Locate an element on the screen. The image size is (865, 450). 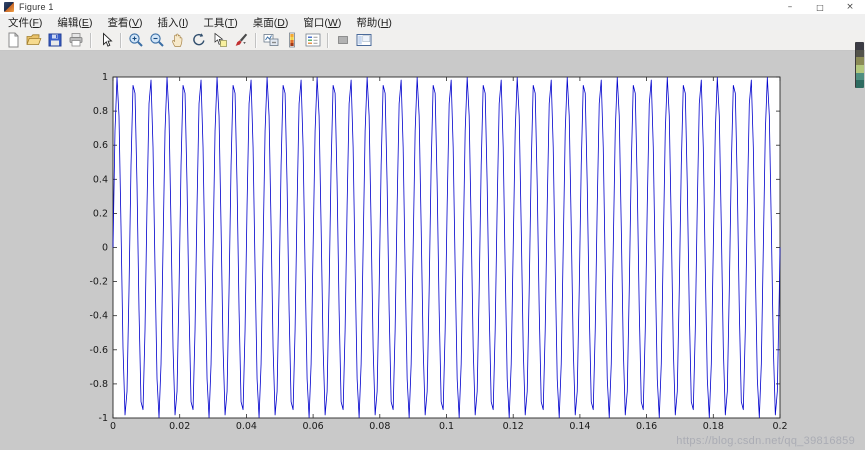
menu-item-tools: 工具(T) is located at coordinates (220, 22).